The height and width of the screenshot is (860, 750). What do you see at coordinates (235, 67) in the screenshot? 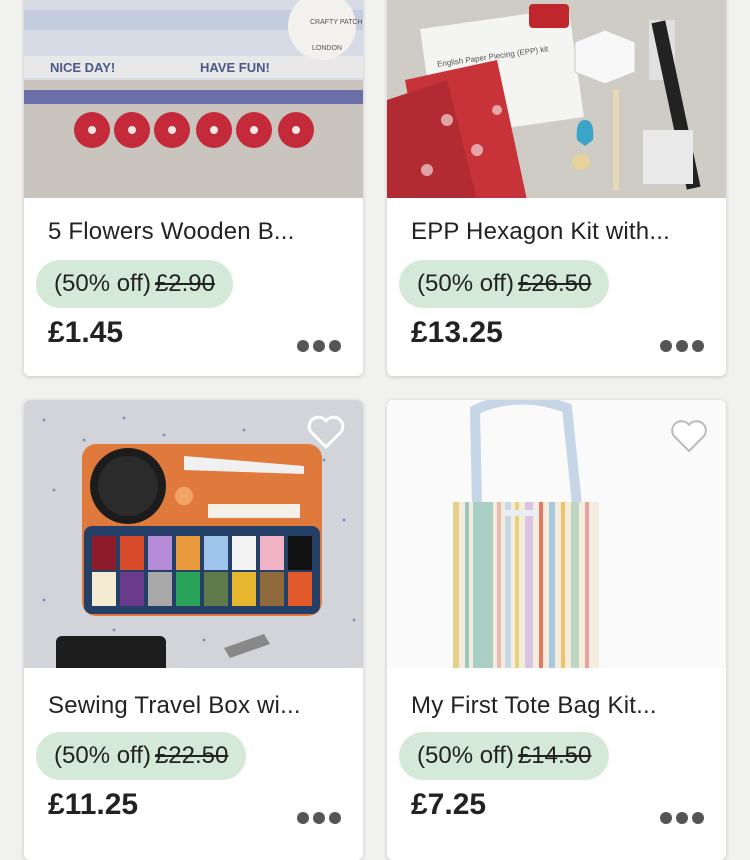
I see `fabric-text: HAVE FUN!` at bounding box center [235, 67].